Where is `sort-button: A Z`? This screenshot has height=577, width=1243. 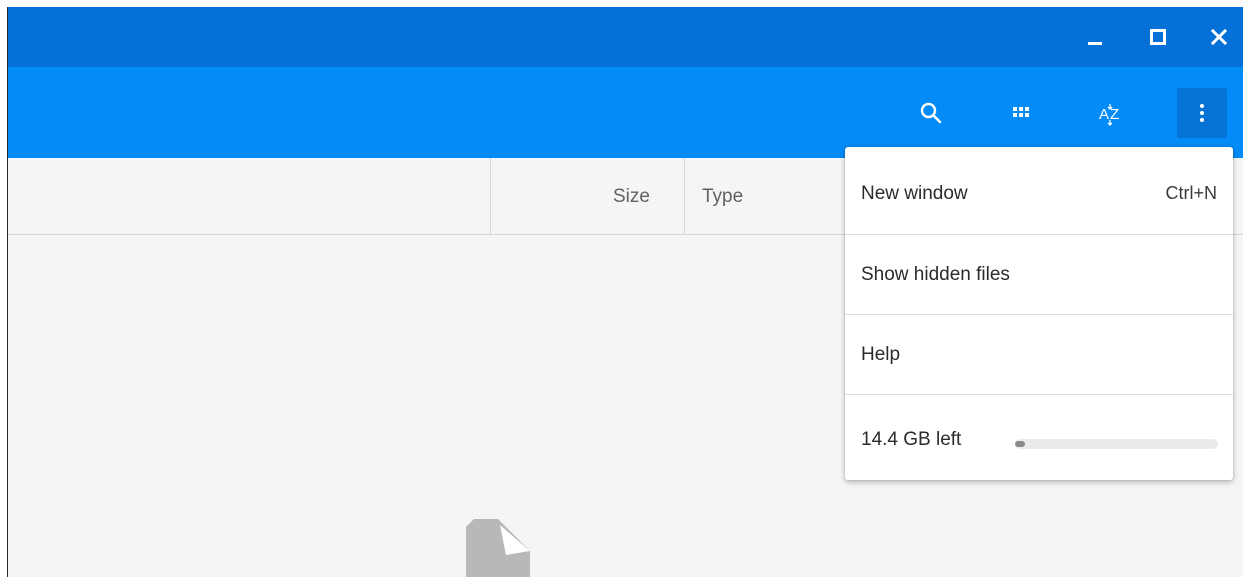
sort-button: A Z is located at coordinates (1111, 113).